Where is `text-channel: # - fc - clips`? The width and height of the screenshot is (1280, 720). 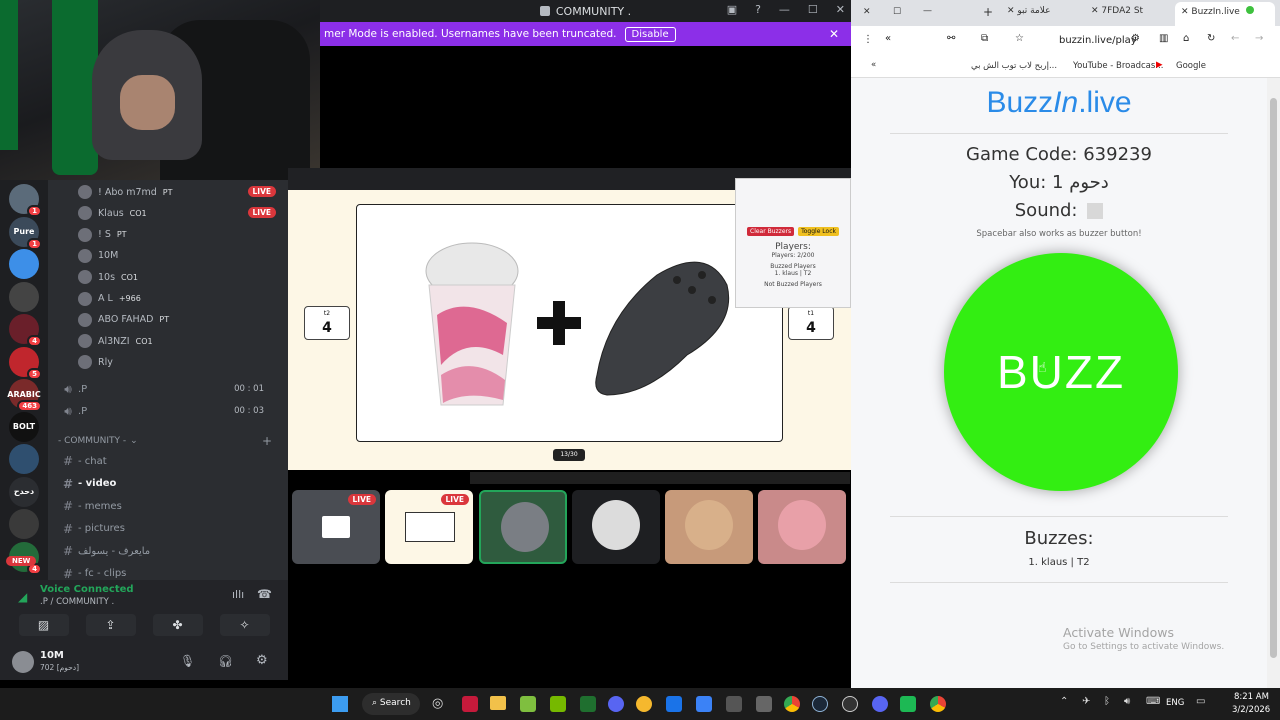
text-channel: # - fc - clips is located at coordinates (168, 572).